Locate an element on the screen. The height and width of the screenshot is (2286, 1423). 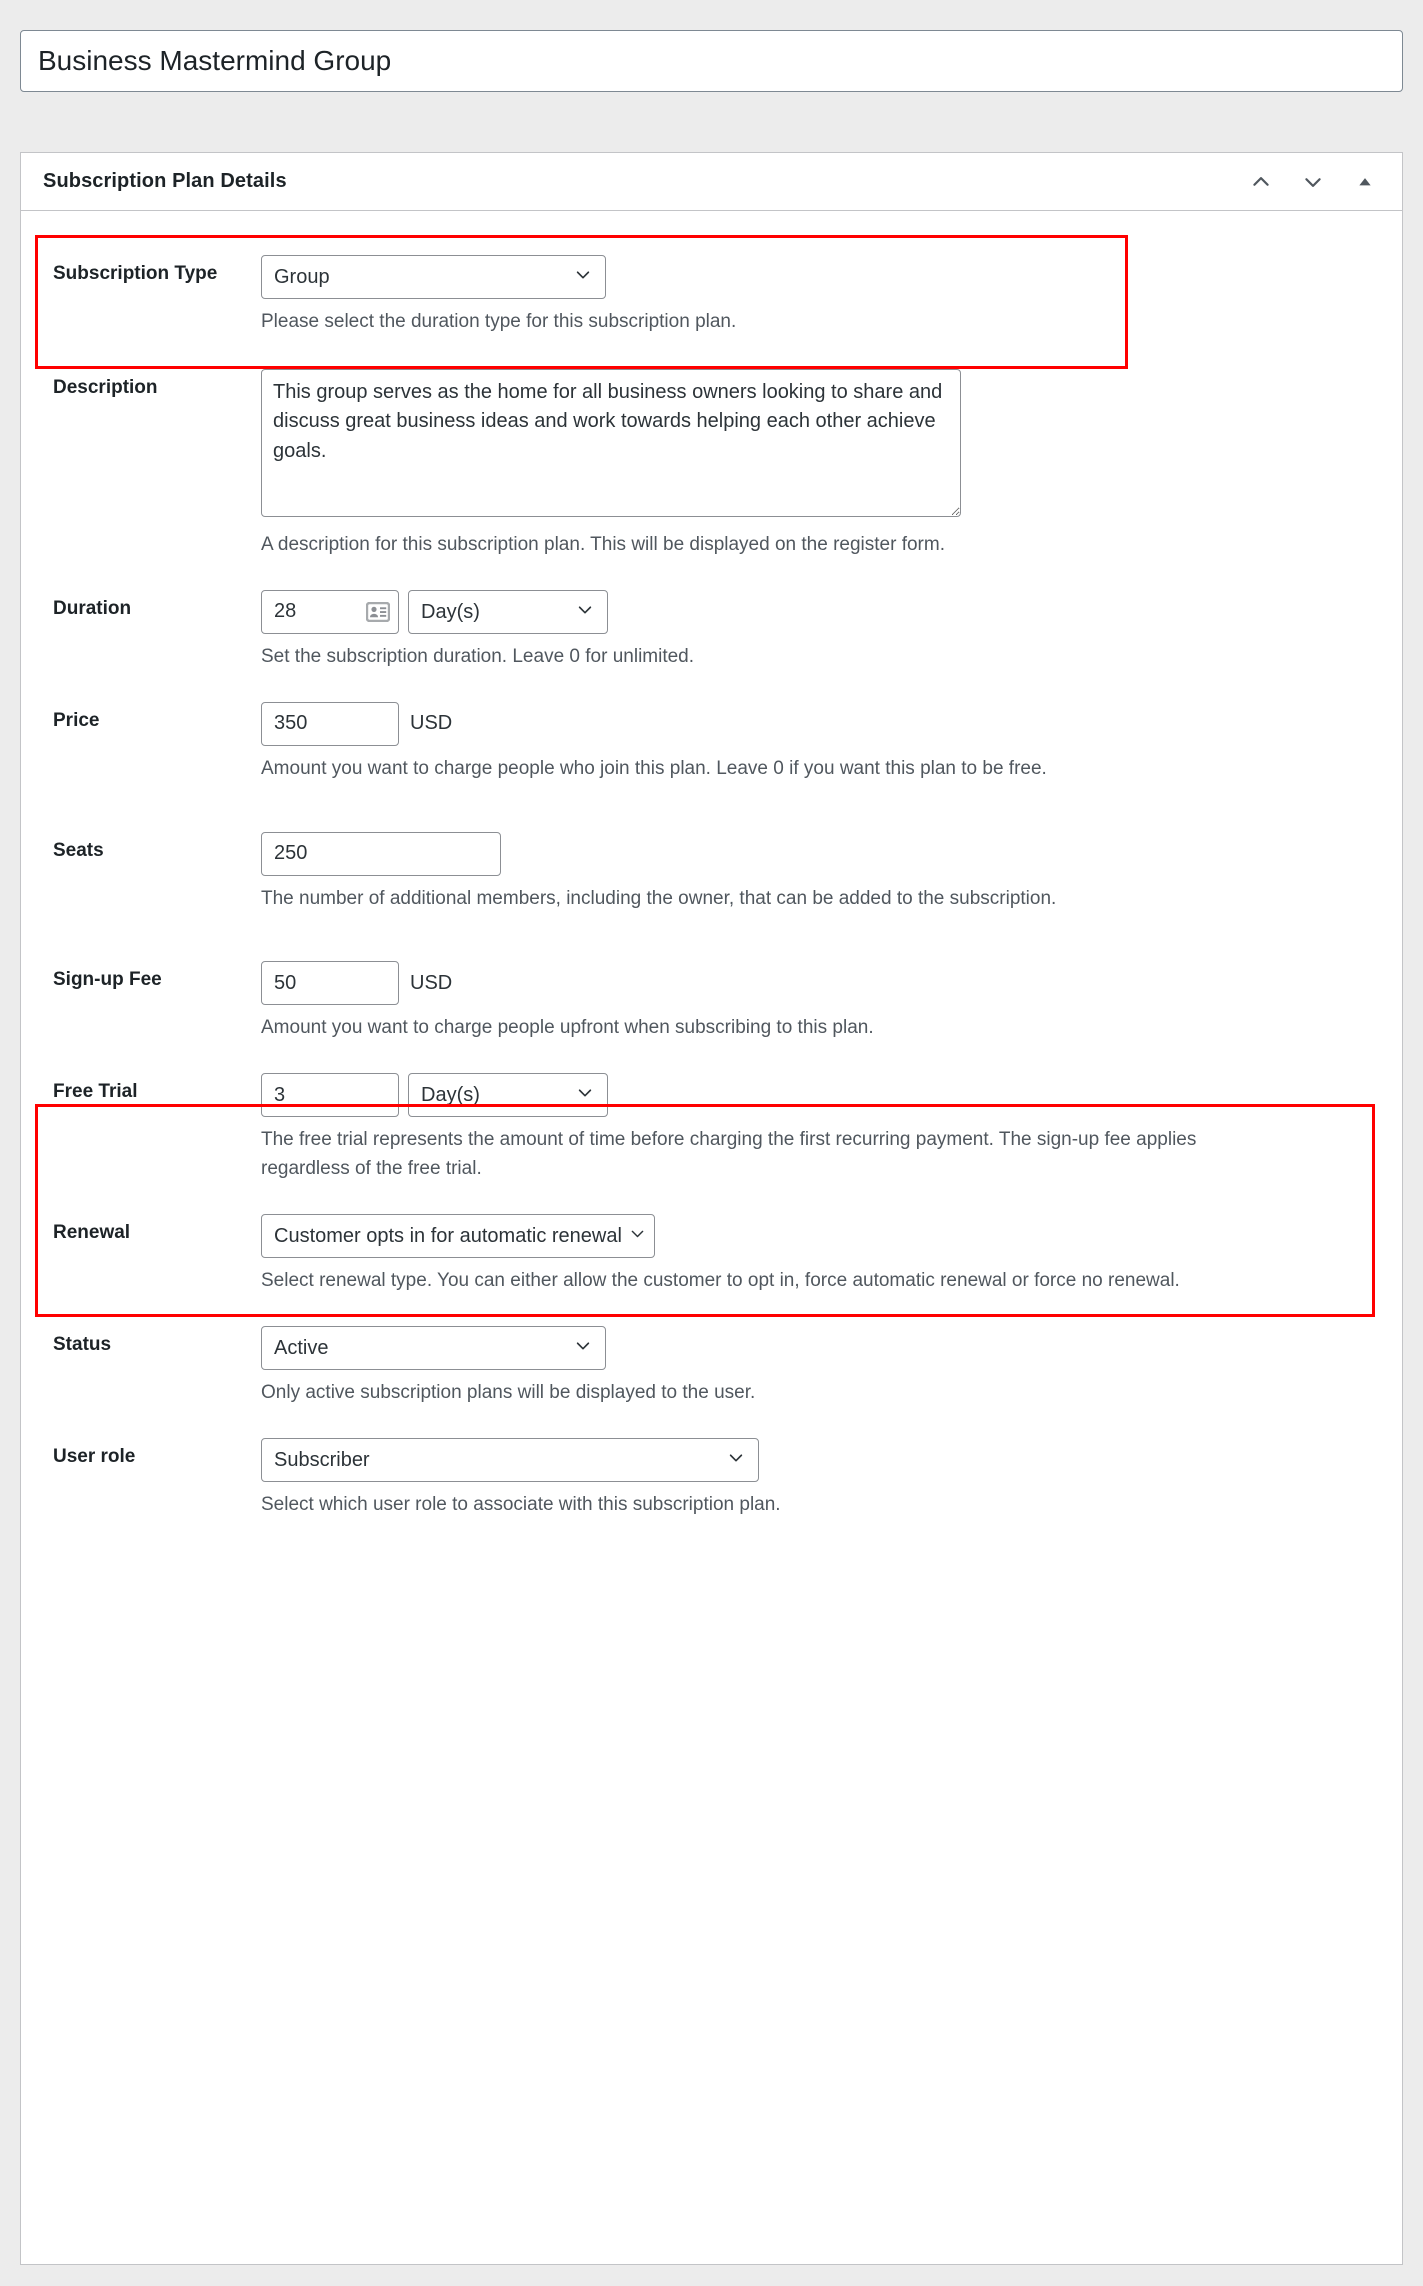
duration-label: Duration is located at coordinates (92, 608).